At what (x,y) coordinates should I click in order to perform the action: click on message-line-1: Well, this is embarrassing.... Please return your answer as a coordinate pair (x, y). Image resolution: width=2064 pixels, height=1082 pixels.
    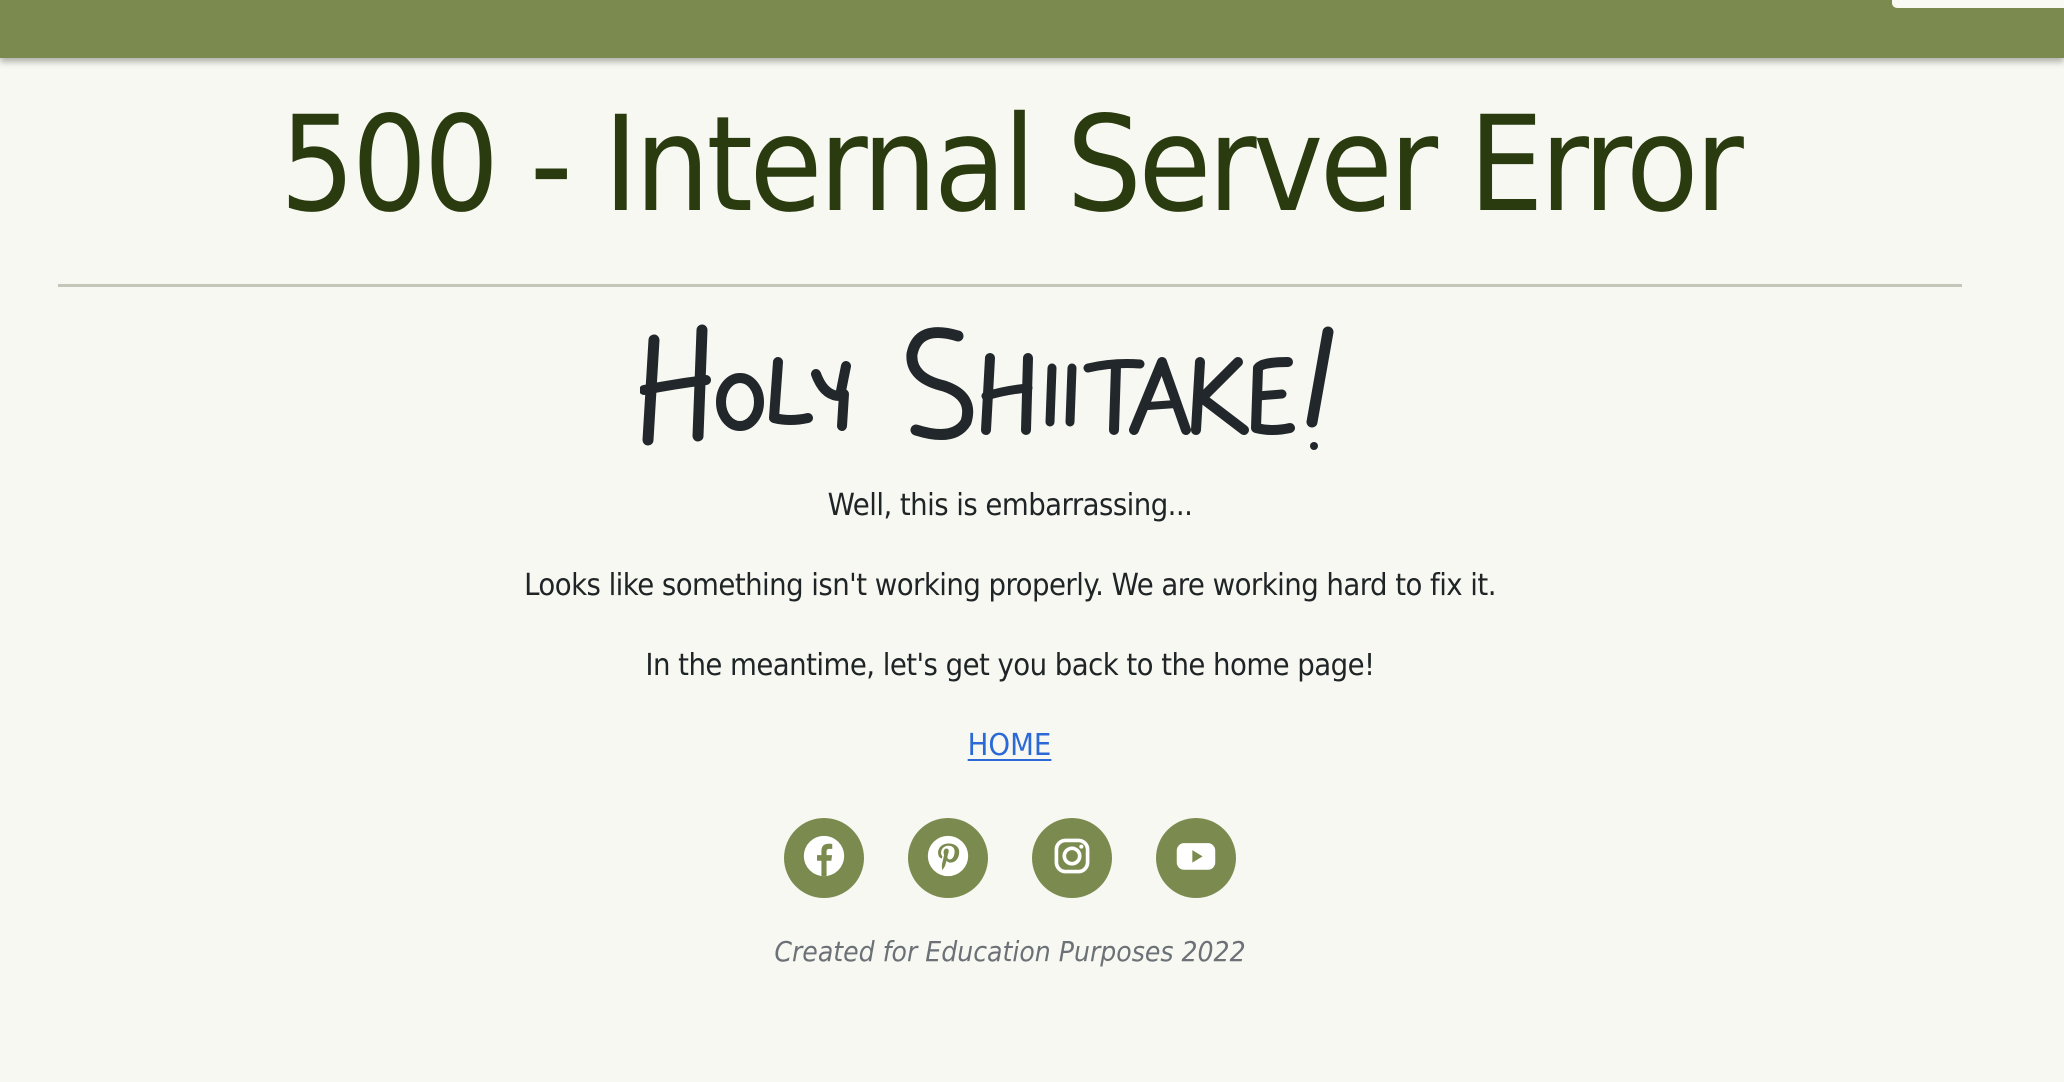
    Looking at the image, I should click on (1010, 505).